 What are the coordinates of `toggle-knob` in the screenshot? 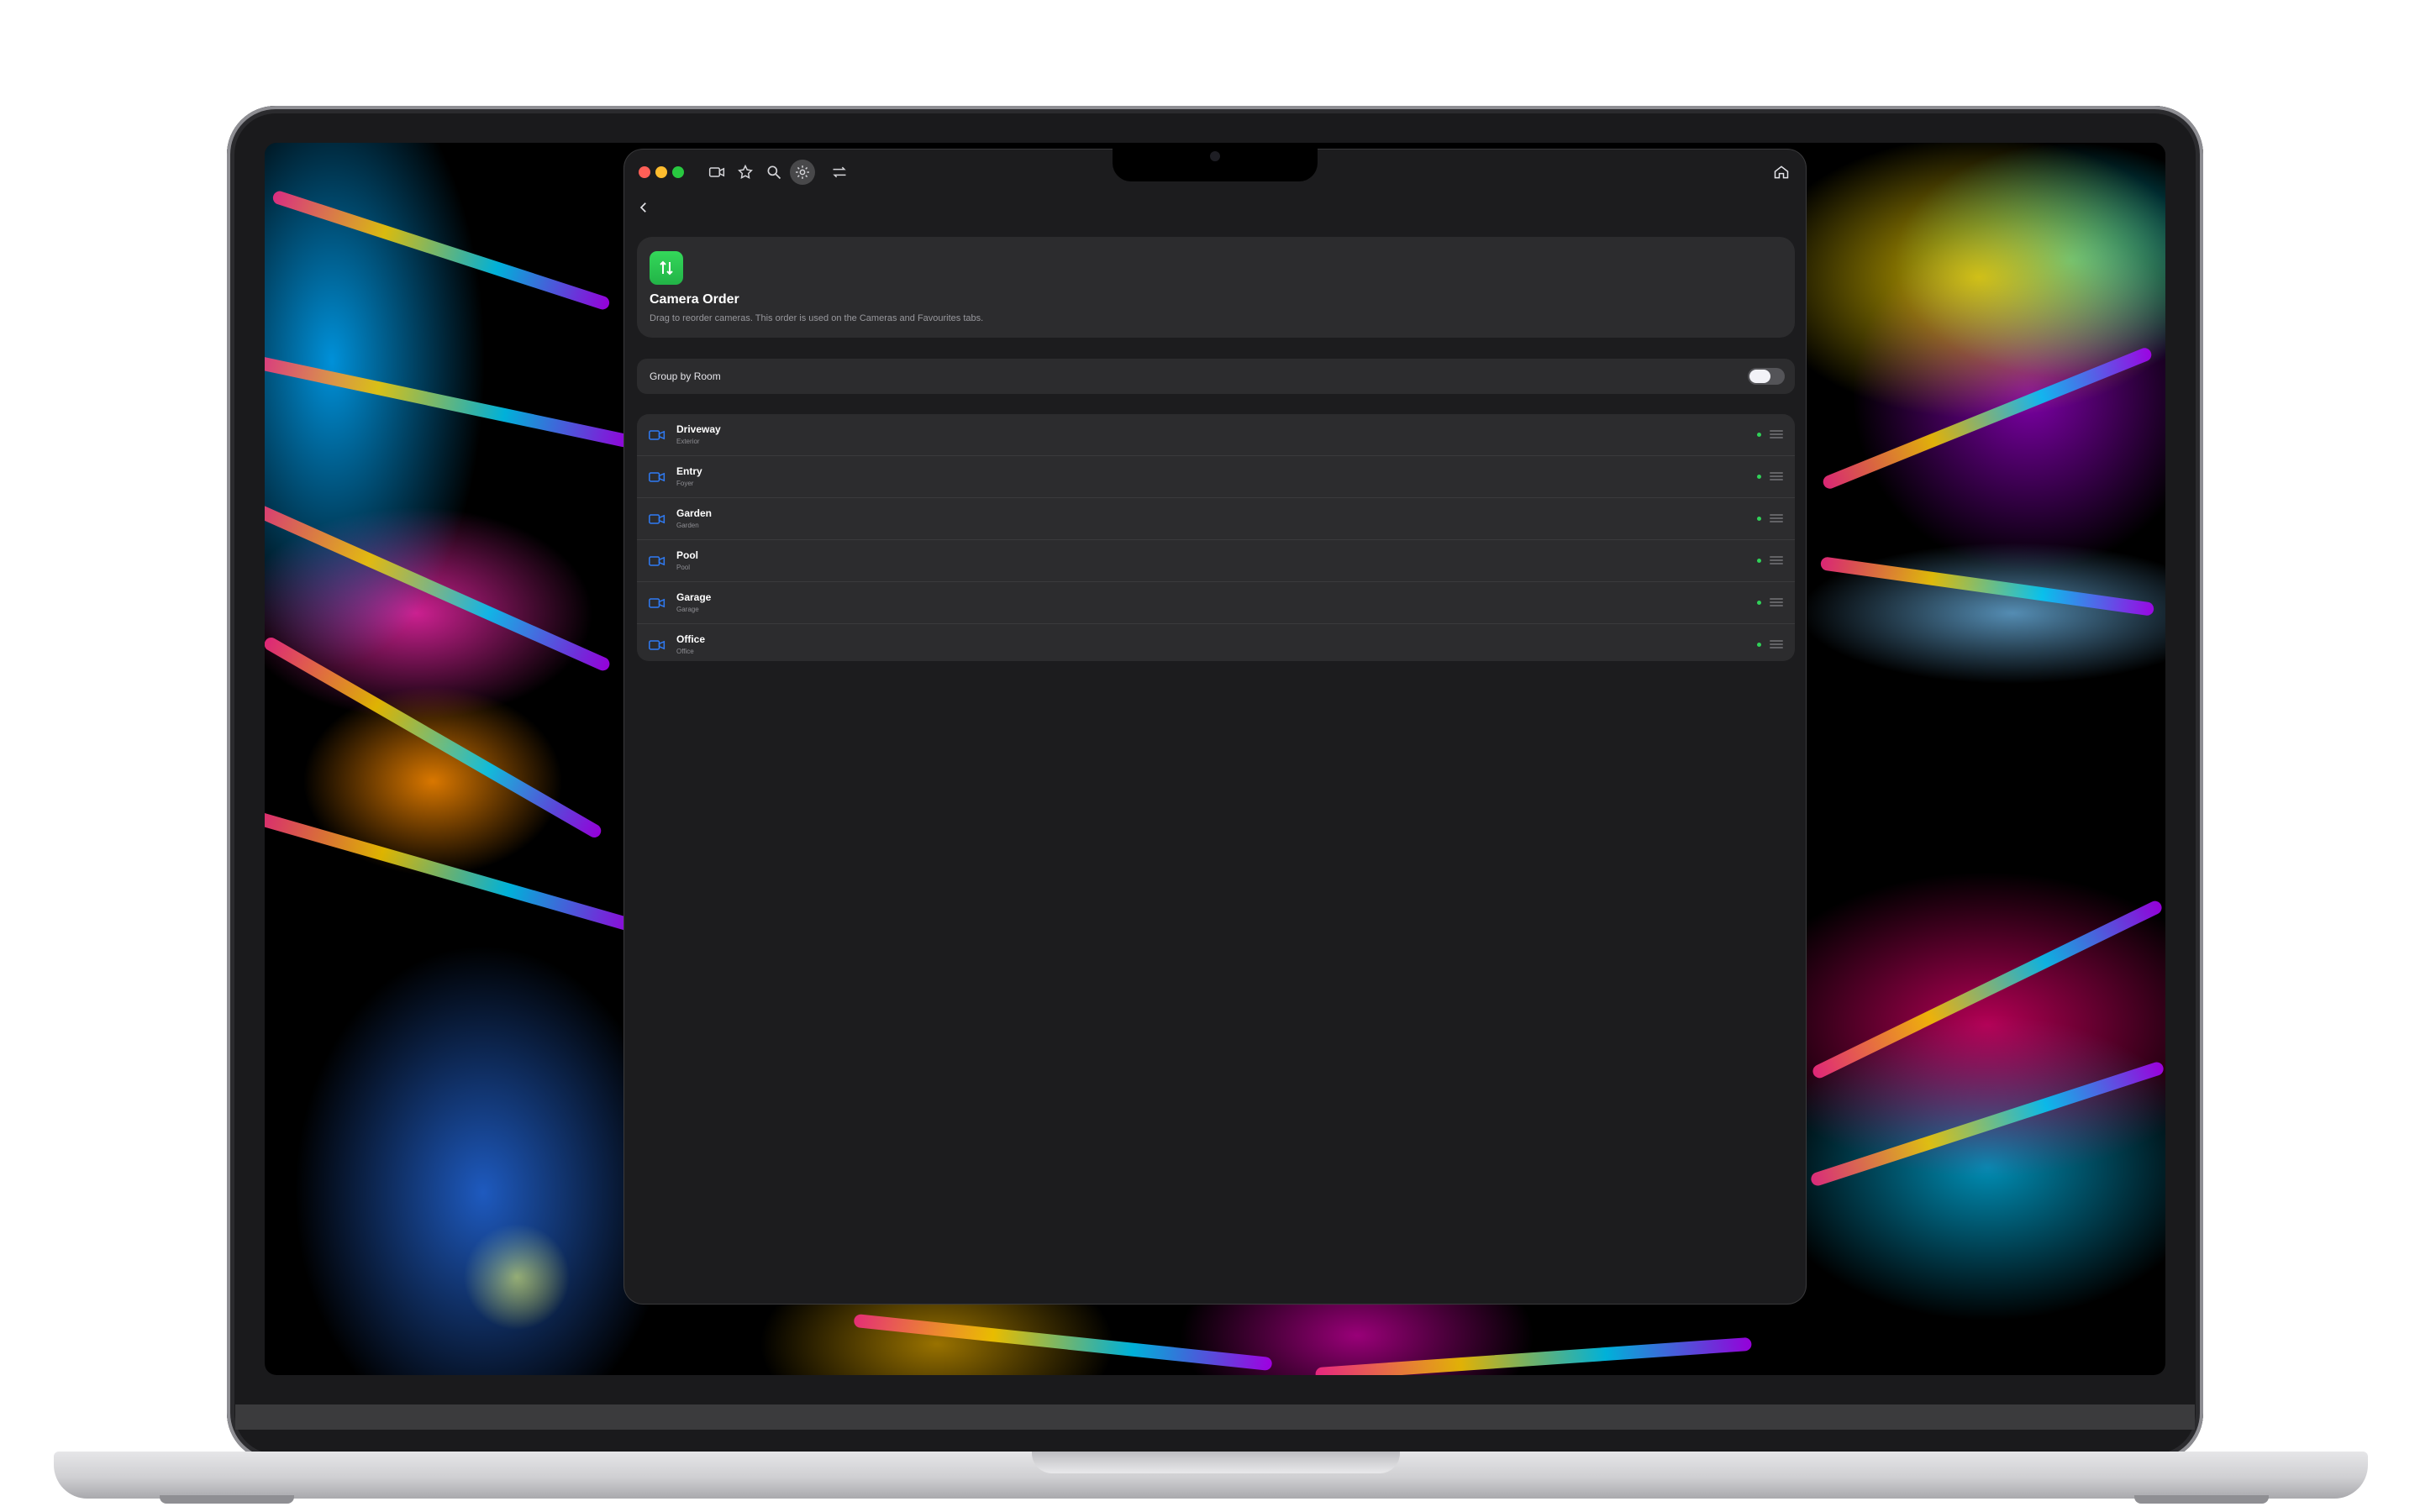 It's located at (1759, 376).